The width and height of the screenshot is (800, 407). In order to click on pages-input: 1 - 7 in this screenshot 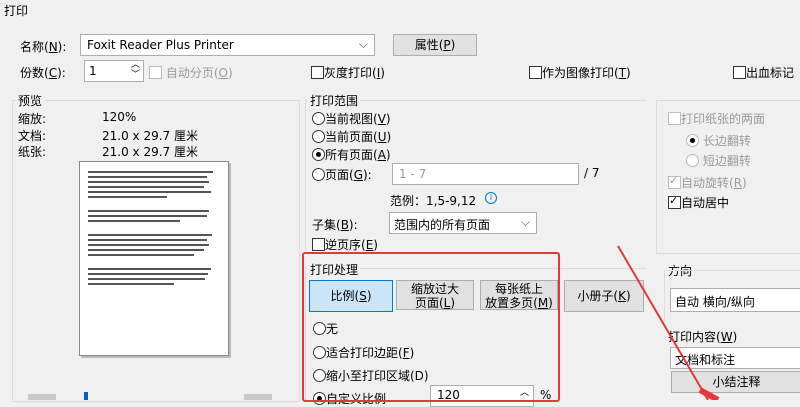, I will do `click(485, 174)`.